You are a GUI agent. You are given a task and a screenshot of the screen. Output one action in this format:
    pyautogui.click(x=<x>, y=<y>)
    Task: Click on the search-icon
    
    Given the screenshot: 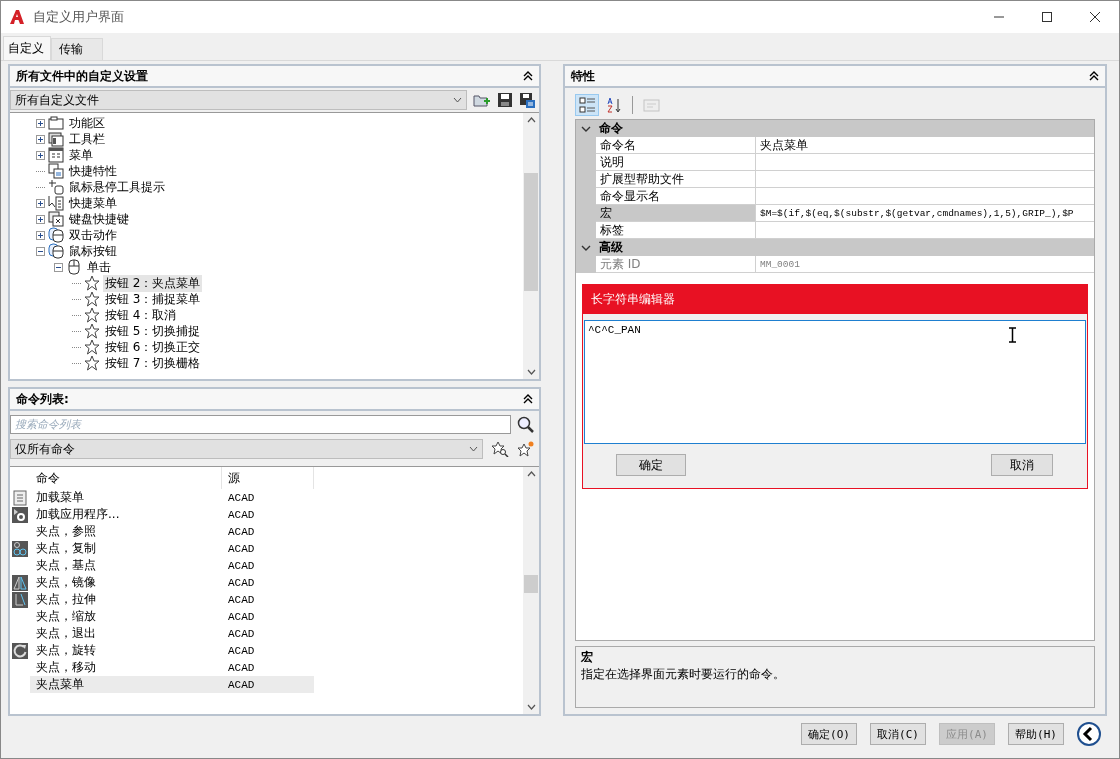 What is the action you would take?
    pyautogui.click(x=526, y=424)
    